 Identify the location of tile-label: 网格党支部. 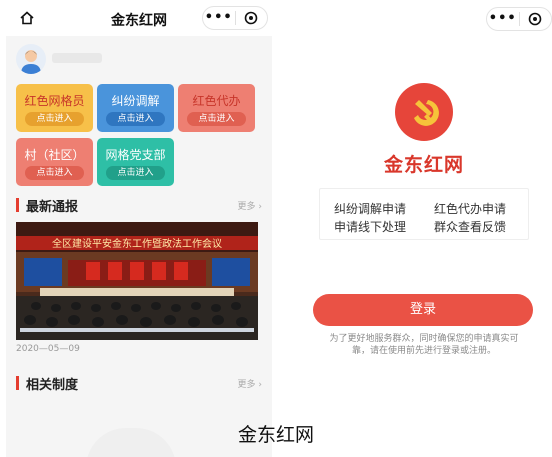
(135, 155).